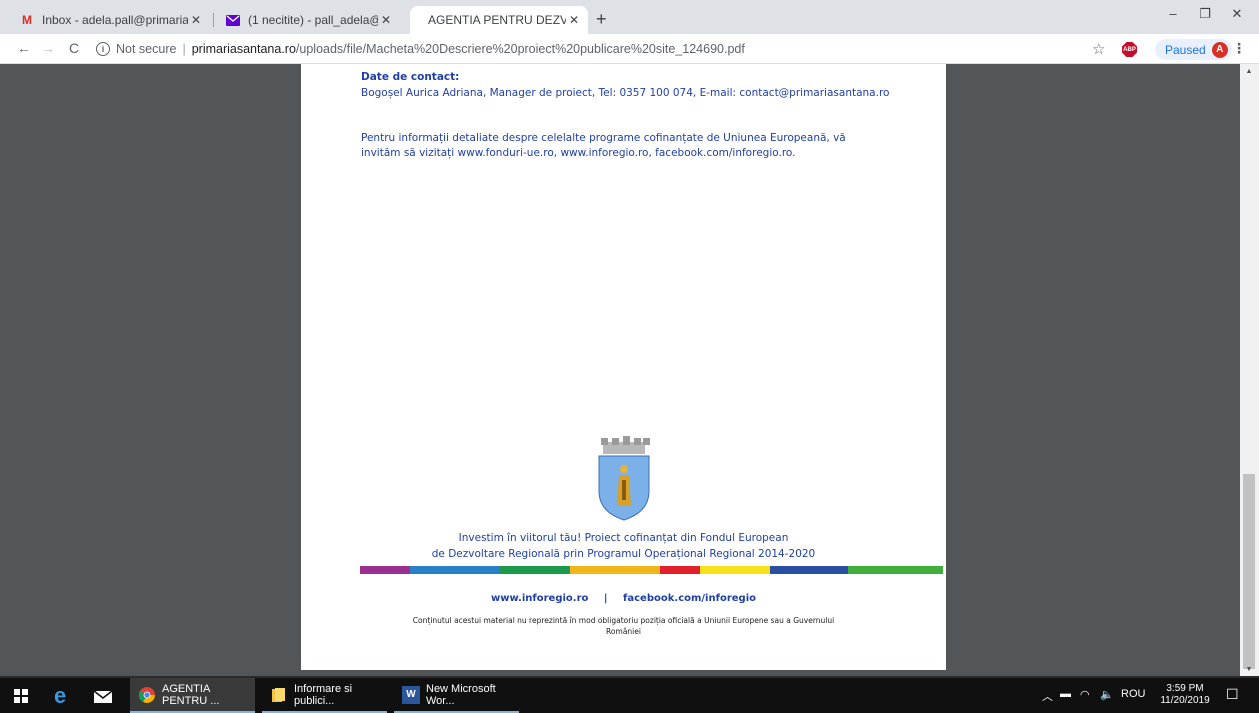 The width and height of the screenshot is (1259, 713). I want to click on bookmark-star-icon: ☆, so click(1098, 49).